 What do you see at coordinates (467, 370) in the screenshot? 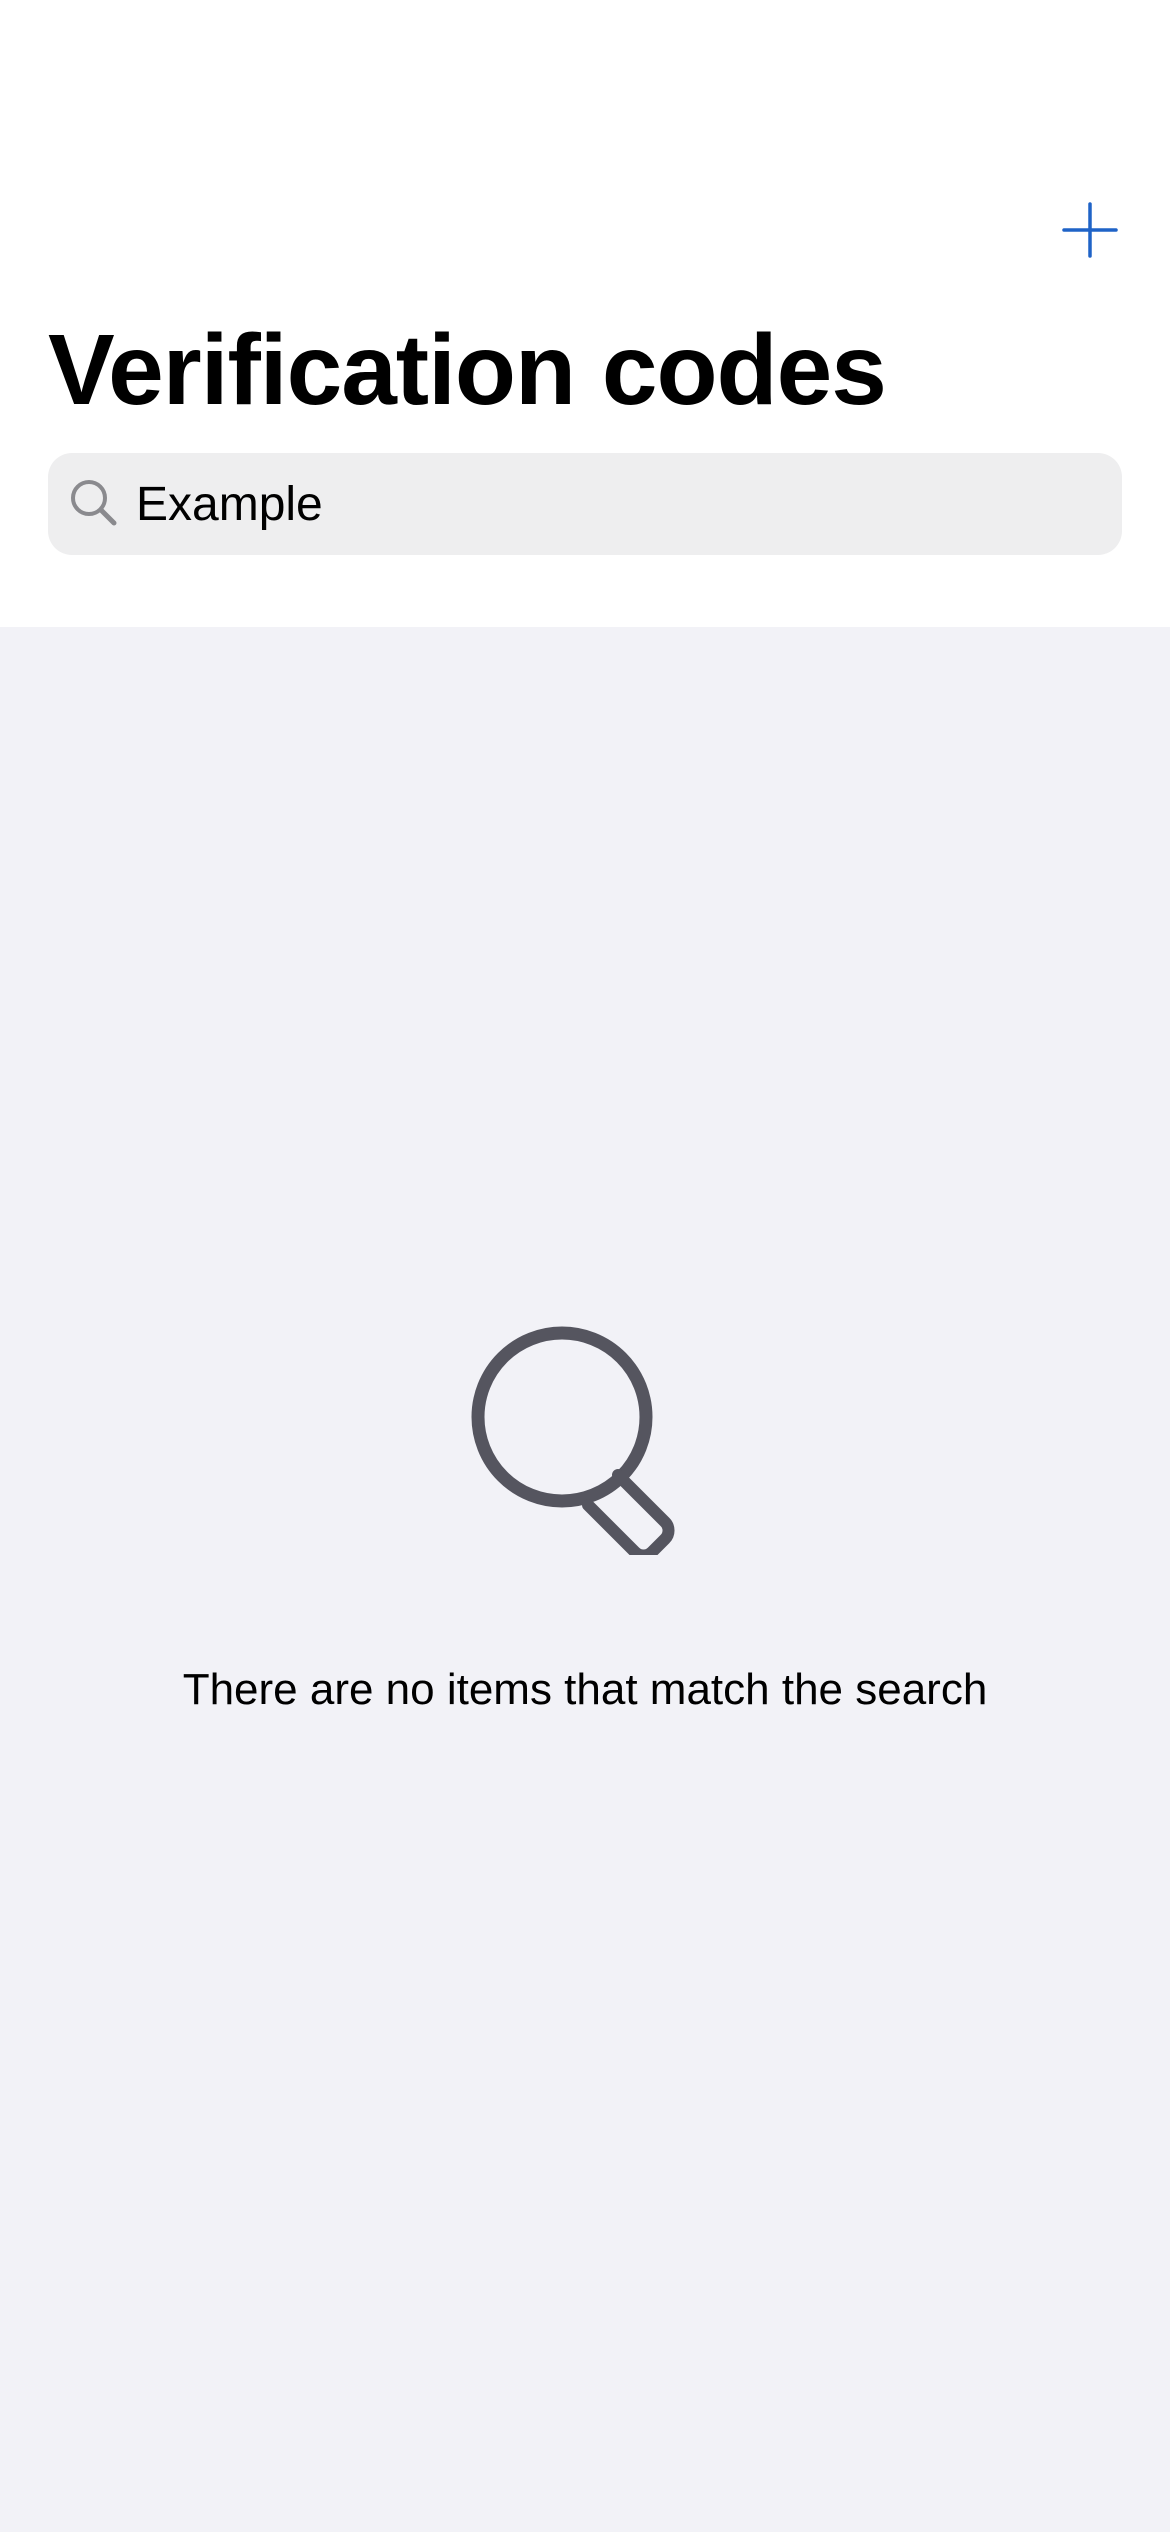
I see `page-title: Verification codes` at bounding box center [467, 370].